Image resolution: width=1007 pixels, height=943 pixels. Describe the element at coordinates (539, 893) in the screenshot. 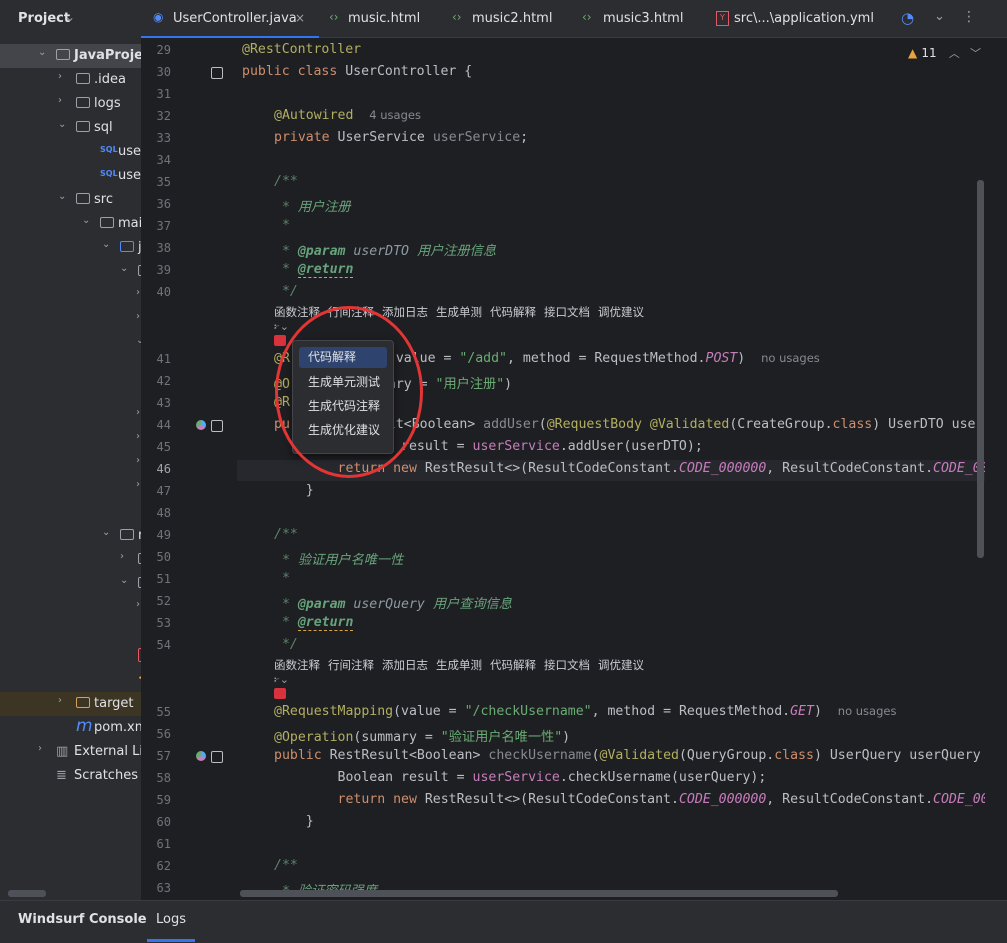

I see `horizontal-scrollbar` at that location.